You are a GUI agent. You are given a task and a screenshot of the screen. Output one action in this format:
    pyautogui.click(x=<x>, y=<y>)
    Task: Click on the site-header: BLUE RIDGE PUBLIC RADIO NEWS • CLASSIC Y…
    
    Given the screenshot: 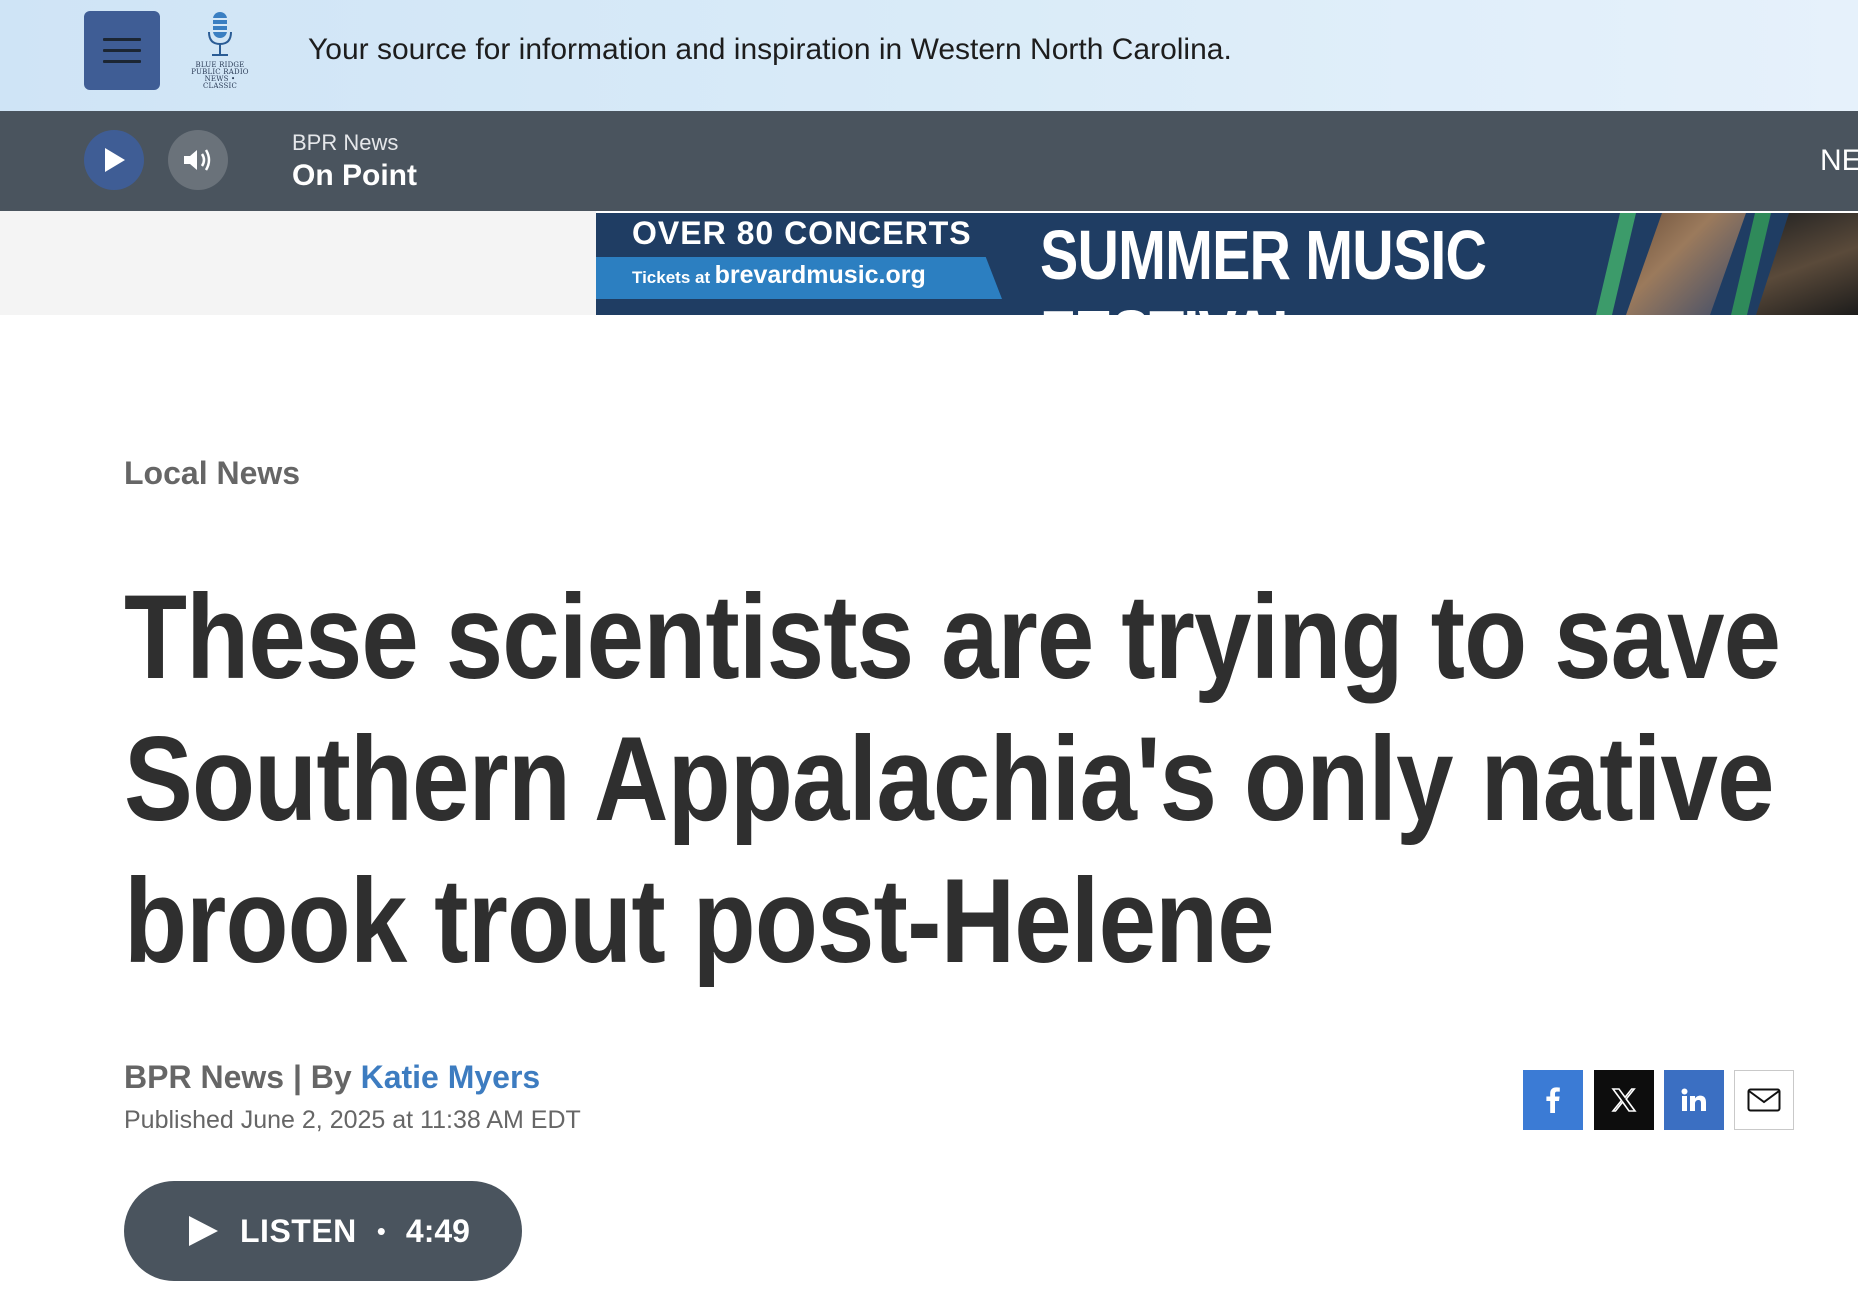 What is the action you would take?
    pyautogui.click(x=929, y=55)
    